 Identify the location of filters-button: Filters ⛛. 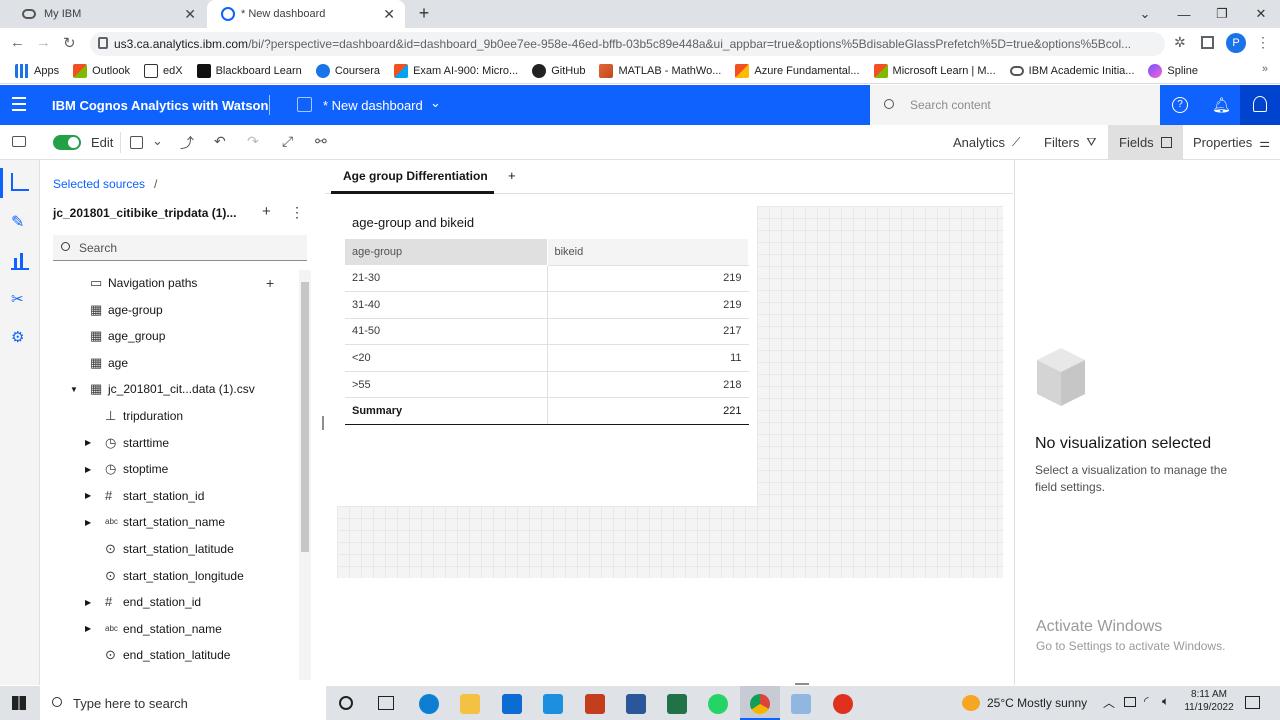
(1070, 142).